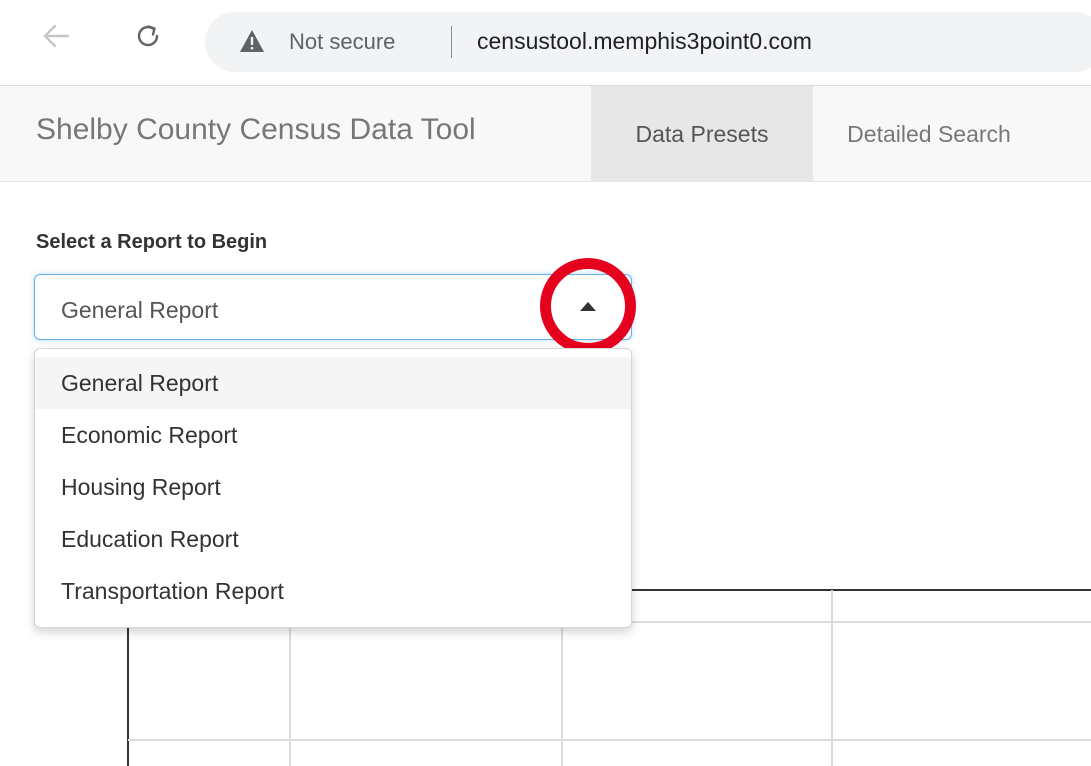  I want to click on security-status: Not secure, so click(342, 42).